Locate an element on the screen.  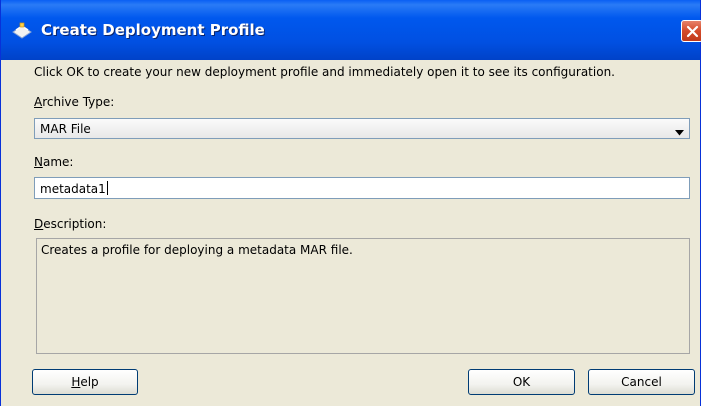
description-label: Description: is located at coordinates (70, 224).